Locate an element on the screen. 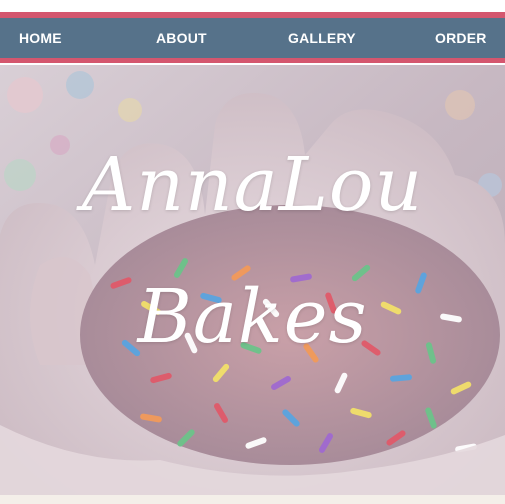  nav-link-home: HOME is located at coordinates (40, 38).